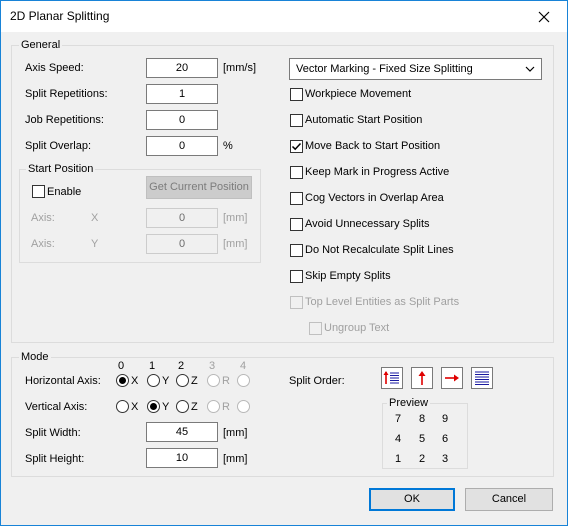 The width and height of the screenshot is (568, 526). Describe the element at coordinates (41, 45) in the screenshot. I see `general-group-label: General` at that location.